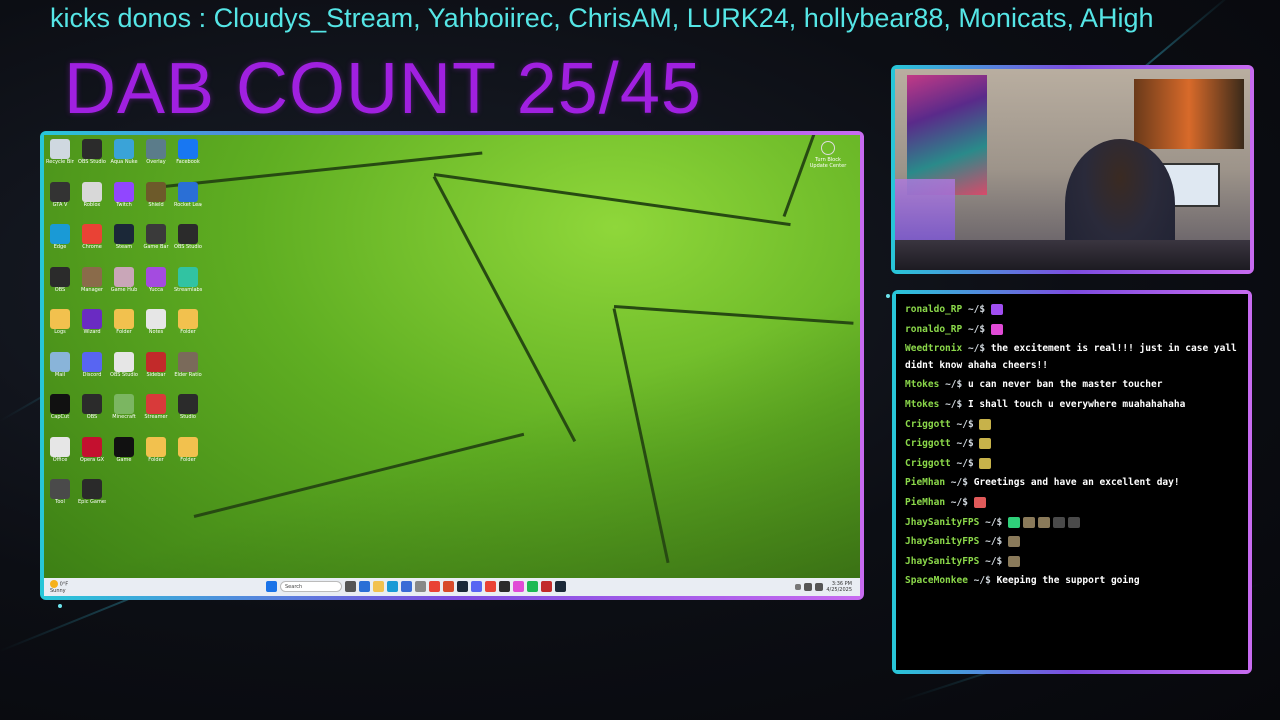 This screenshot has height=720, width=1280. Describe the element at coordinates (124, 413) in the screenshot. I see `desktop-icon: Minecraft` at that location.